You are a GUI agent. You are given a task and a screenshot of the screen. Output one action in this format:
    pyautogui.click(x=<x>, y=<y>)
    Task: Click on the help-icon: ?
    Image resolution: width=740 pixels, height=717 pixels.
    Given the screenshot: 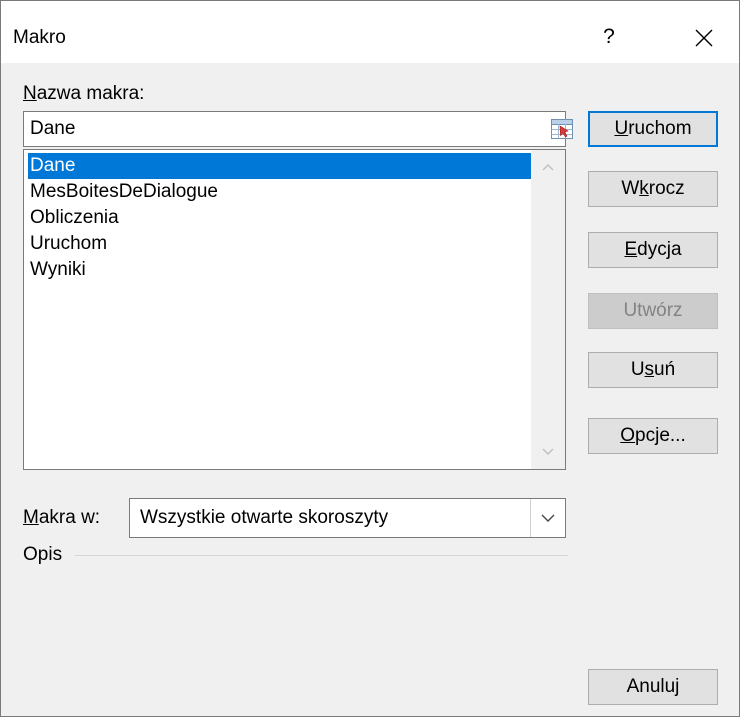 What is the action you would take?
    pyautogui.click(x=609, y=36)
    